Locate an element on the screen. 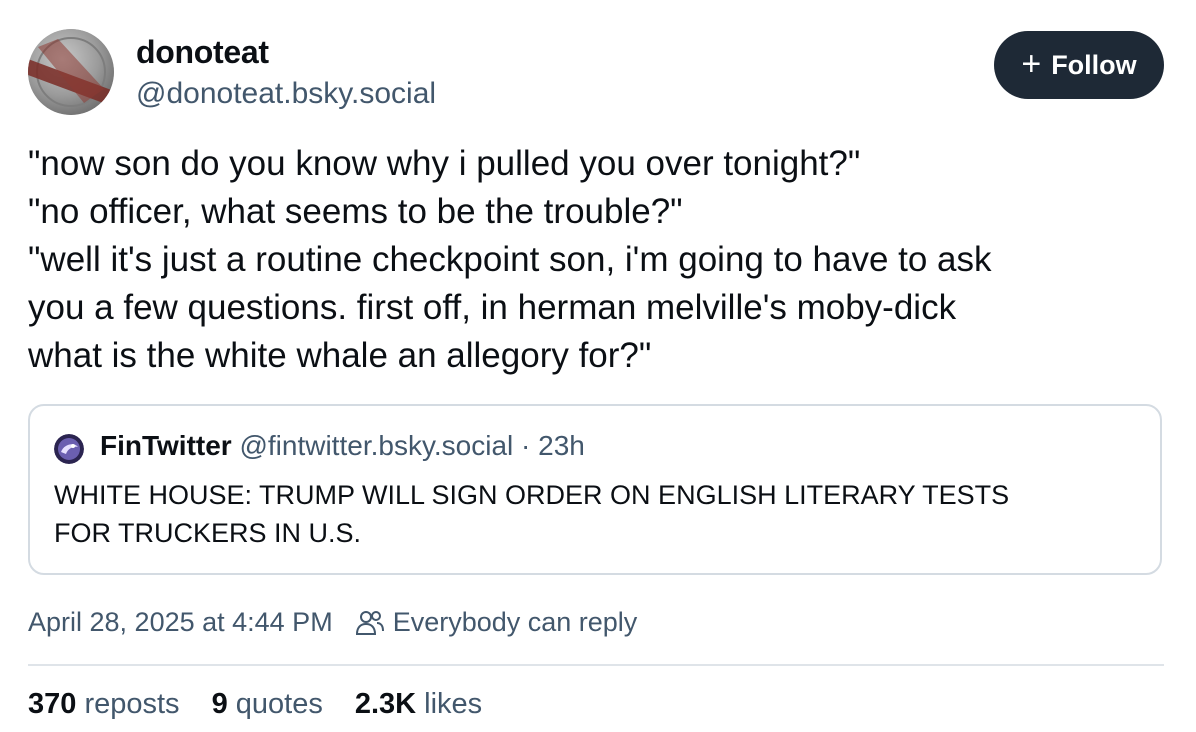  divider is located at coordinates (596, 665).